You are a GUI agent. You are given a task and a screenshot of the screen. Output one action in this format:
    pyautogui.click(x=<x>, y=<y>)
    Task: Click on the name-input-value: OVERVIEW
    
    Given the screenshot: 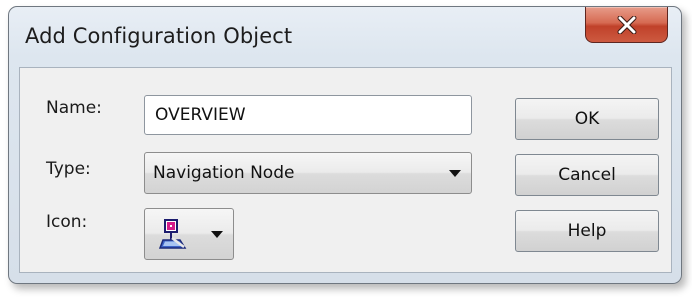 What is the action you would take?
    pyautogui.click(x=200, y=115)
    